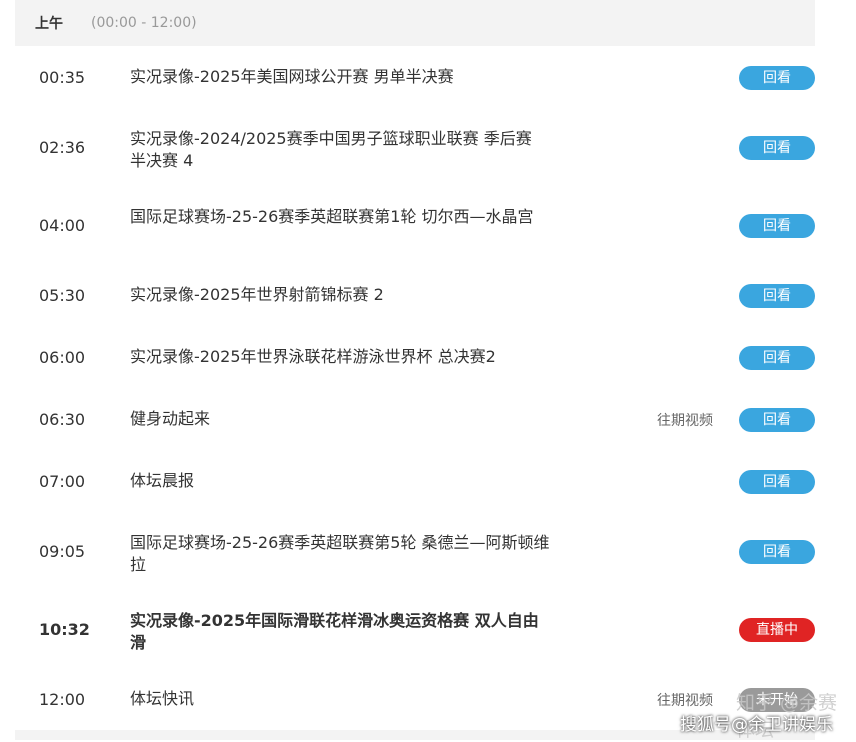 Image resolution: width=856 pixels, height=742 pixels. I want to click on program-title: 实况录像-2025年美国网球公开赛 男单半决赛, so click(340, 77).